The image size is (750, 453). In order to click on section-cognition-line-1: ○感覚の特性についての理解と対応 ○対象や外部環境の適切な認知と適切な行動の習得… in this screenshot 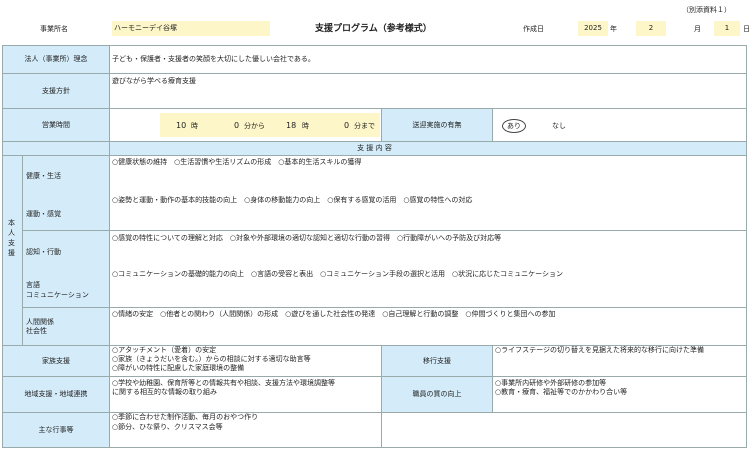, I will do `click(307, 238)`.